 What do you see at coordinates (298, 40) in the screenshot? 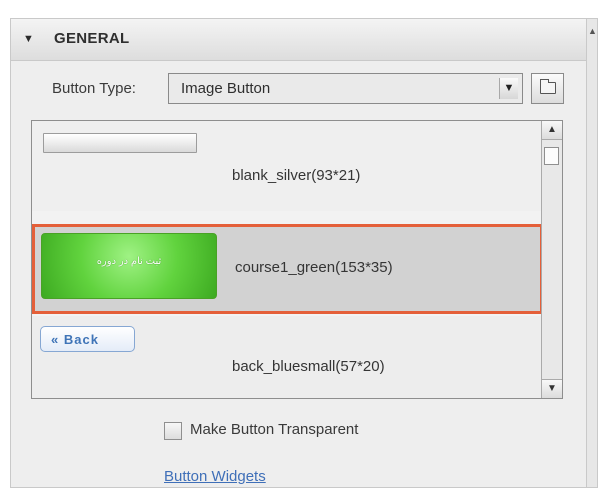
I see `general-section-header: ▼ GENERAL` at bounding box center [298, 40].